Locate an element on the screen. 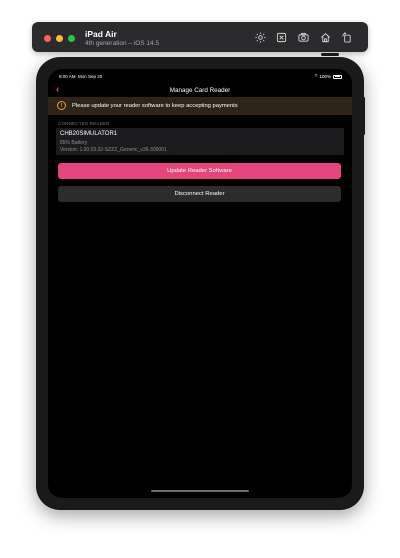  ipad-top-button is located at coordinates (330, 54).